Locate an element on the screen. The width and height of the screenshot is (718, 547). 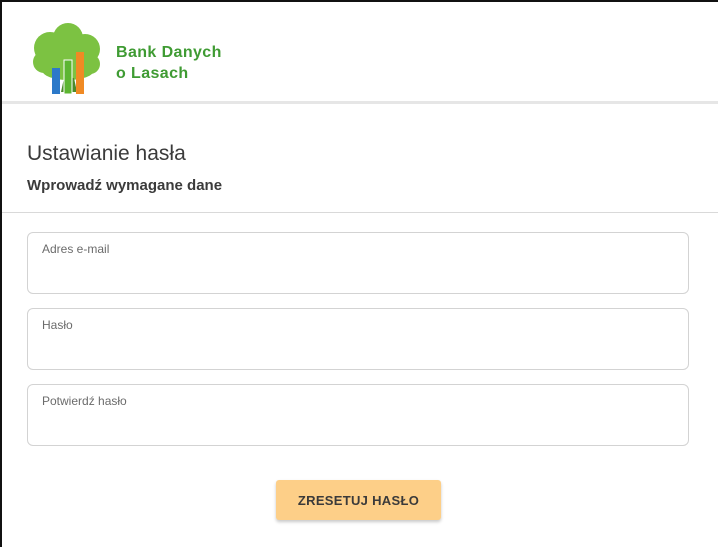
logo: Bank Danych o Lasach is located at coordinates (133, 60).